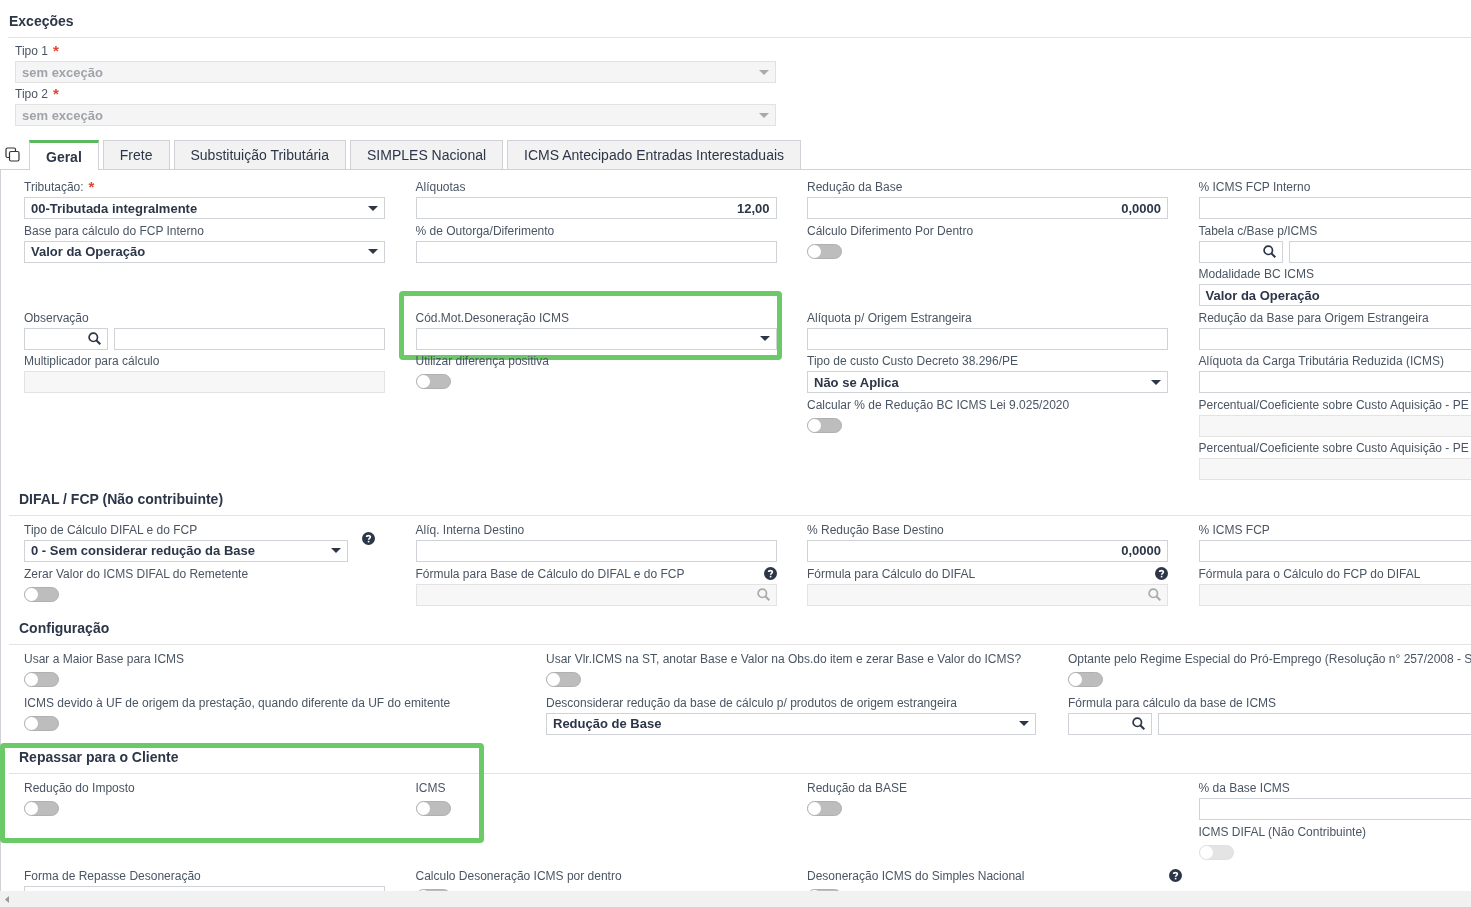 The width and height of the screenshot is (1471, 907). I want to click on field-label: % ICMS FCP, so click(1234, 529).